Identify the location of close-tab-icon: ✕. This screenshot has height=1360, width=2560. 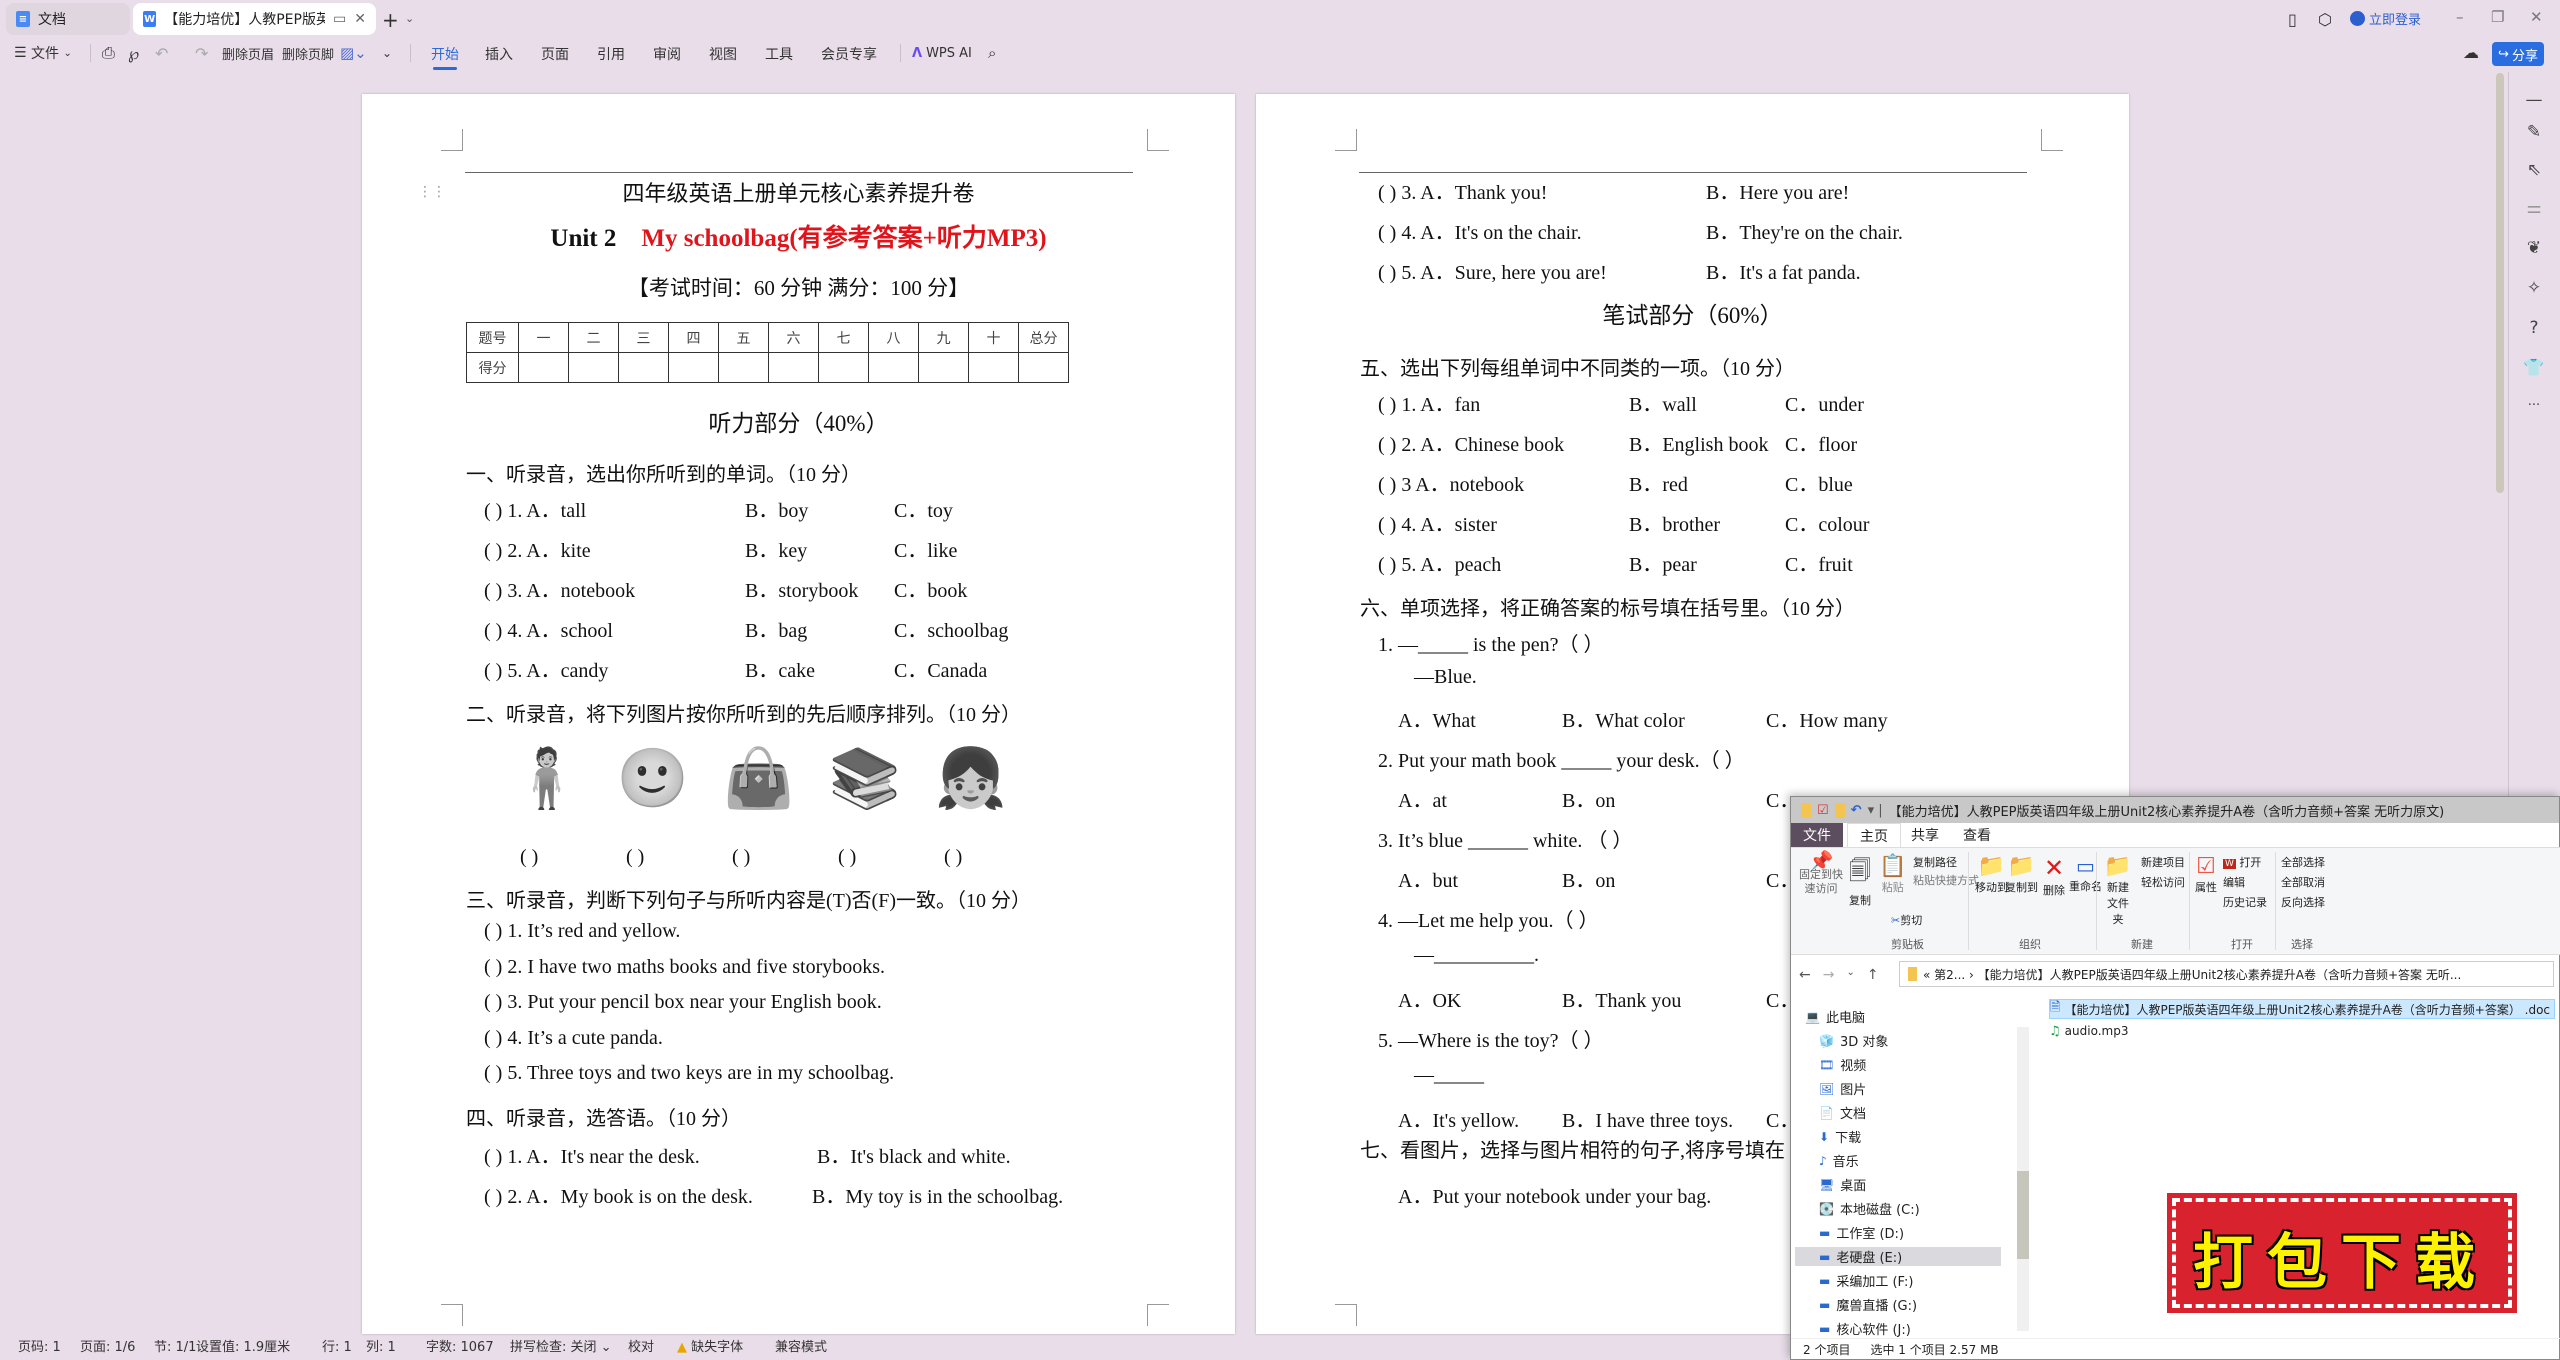
(360, 19).